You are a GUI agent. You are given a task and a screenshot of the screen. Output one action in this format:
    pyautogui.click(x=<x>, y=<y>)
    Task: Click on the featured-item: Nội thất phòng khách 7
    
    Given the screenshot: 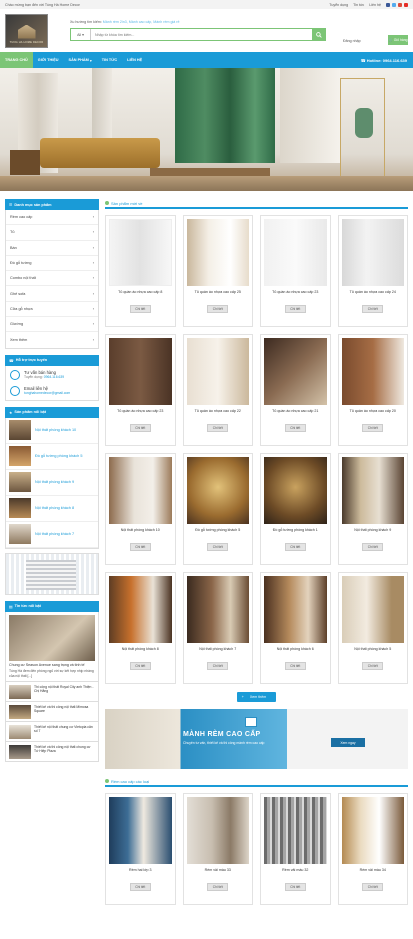 What is the action you would take?
    pyautogui.click(x=52, y=535)
    